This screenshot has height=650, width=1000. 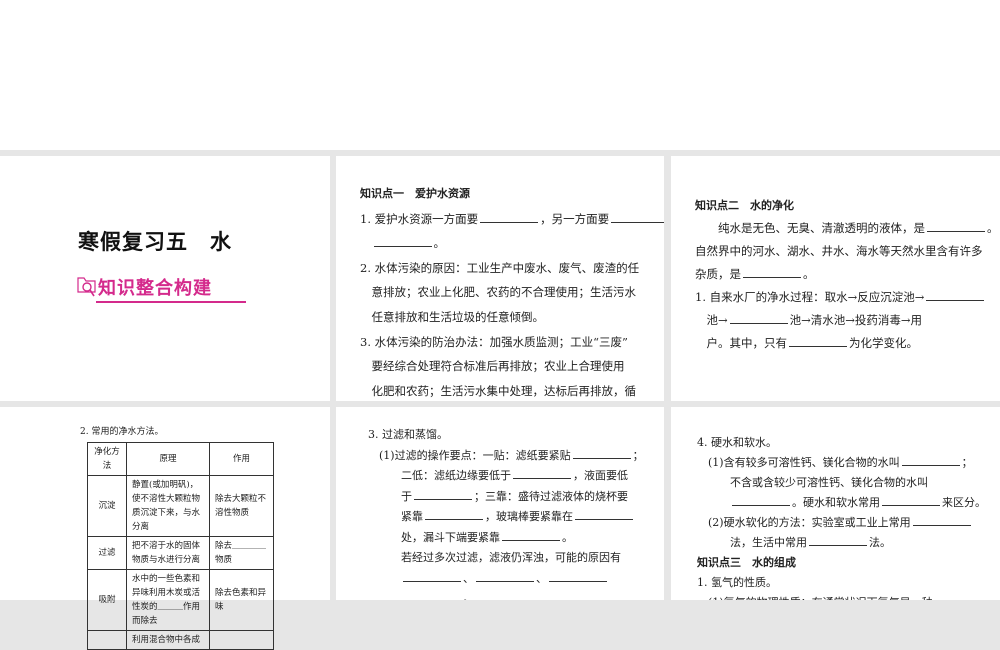 I want to click on text-segment: 若经过多次过滤，滤液仍浑浊，可能的原因有, so click(x=494, y=557).